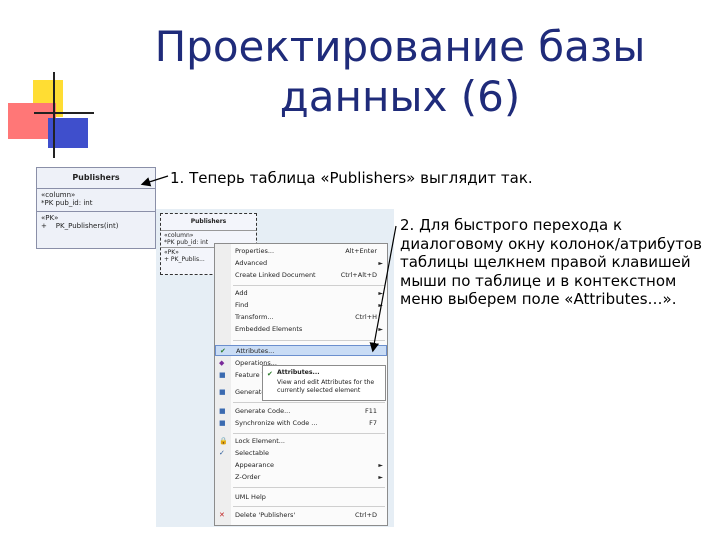 Image resolution: width=720 pixels, height=540 pixels. Describe the element at coordinates (383, 289) in the screenshot. I see `arrow-to-attributes-item` at that location.